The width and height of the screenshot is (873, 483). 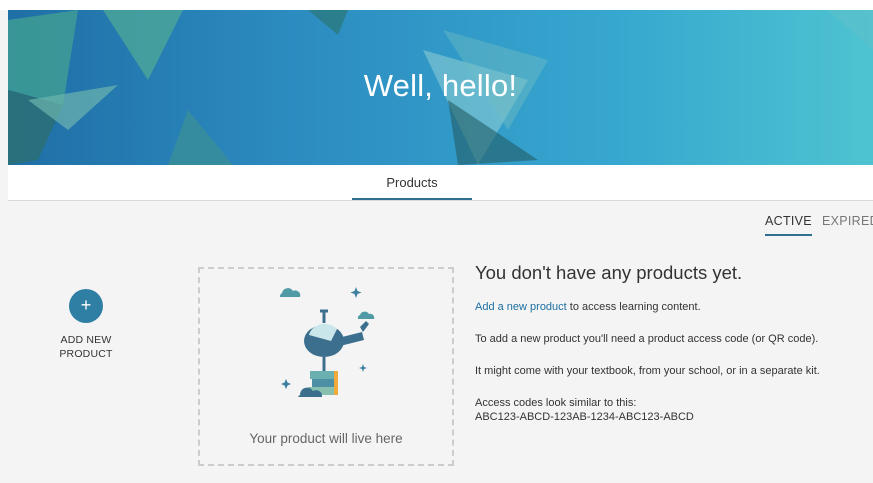 I want to click on top-strip, so click(x=436, y=5).